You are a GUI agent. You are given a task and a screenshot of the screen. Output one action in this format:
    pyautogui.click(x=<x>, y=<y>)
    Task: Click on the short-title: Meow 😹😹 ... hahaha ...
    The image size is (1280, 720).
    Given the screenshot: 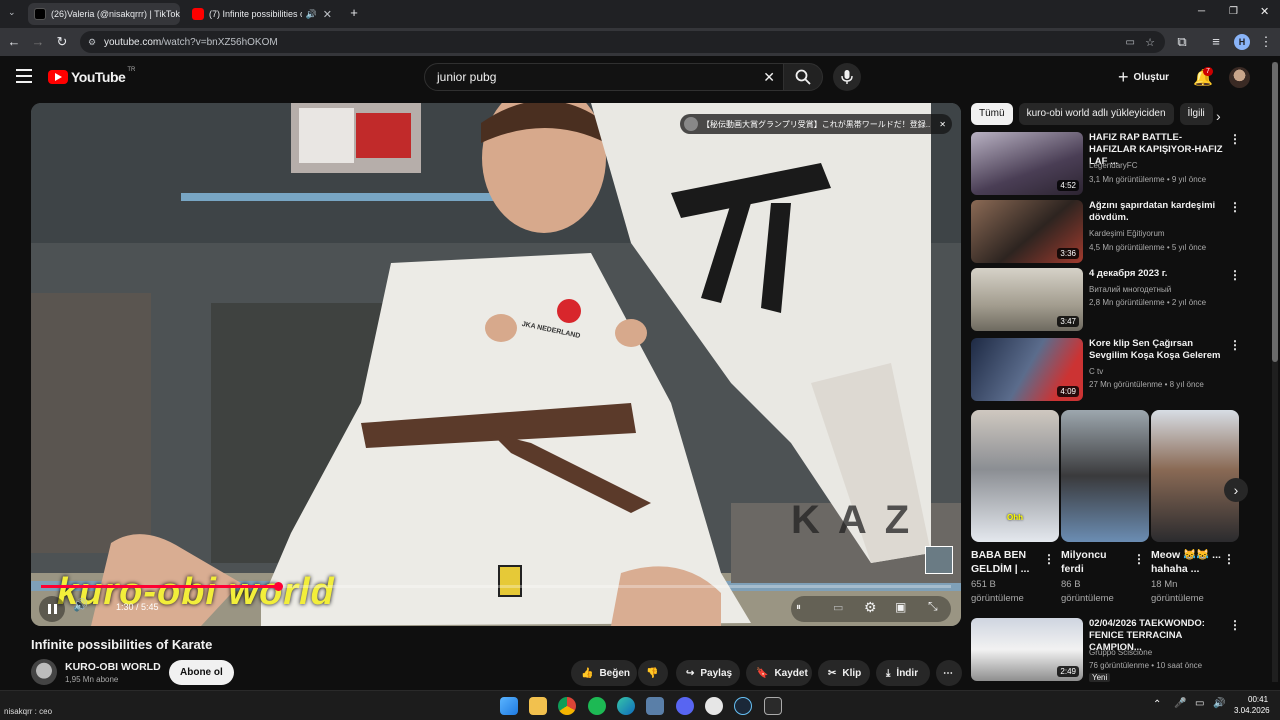 What is the action you would take?
    pyautogui.click(x=1186, y=562)
    